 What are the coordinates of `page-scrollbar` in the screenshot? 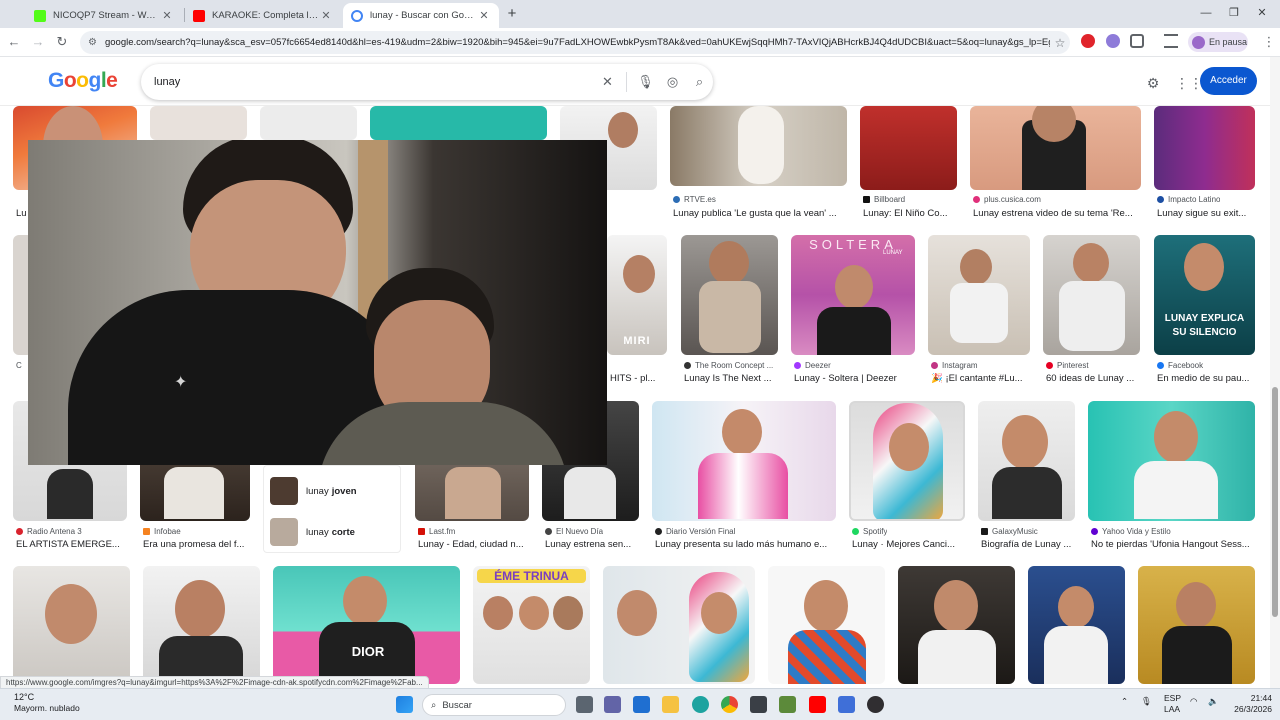 It's located at (1275, 372).